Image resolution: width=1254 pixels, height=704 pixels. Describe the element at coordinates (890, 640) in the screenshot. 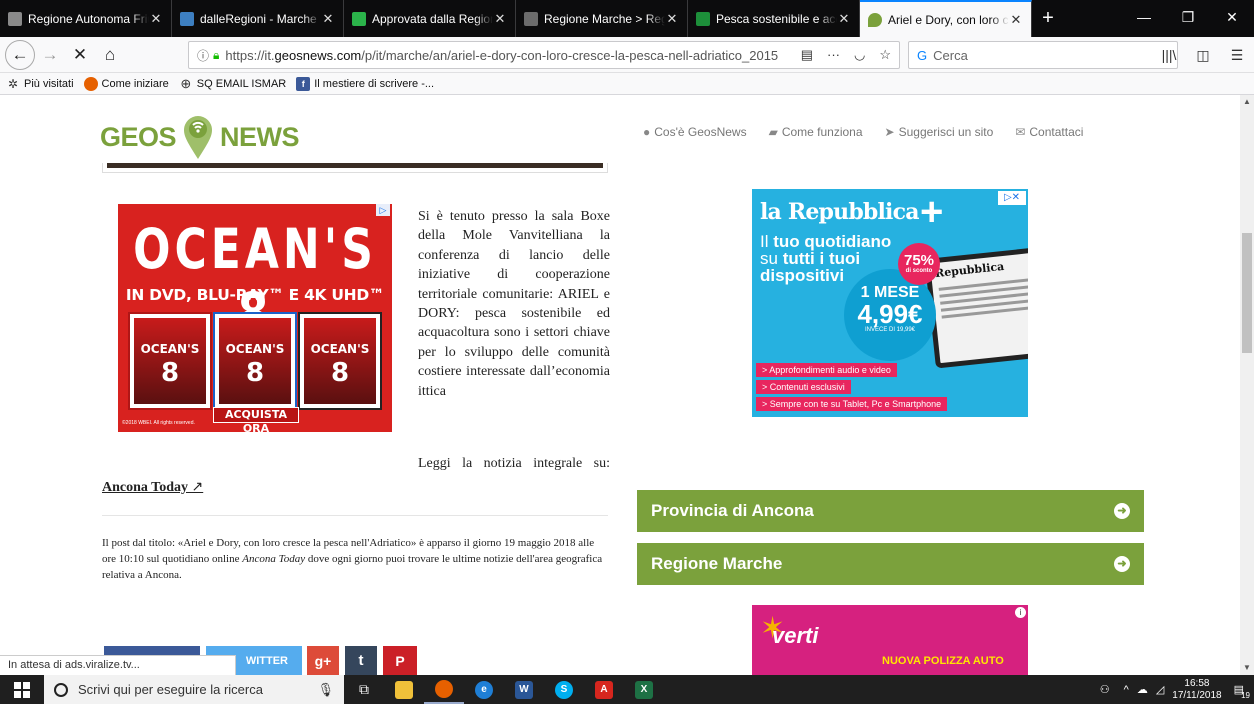

I see `verti-ad: i ✶ verti NUOVA POLIZZA AUTO` at that location.